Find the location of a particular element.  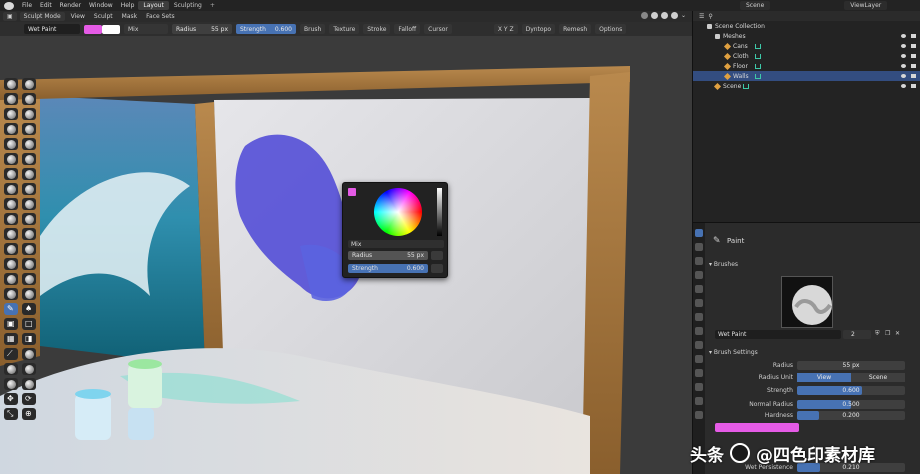

outliner-row-scene-collection: Scene Collection is located at coordinates (806, 26).